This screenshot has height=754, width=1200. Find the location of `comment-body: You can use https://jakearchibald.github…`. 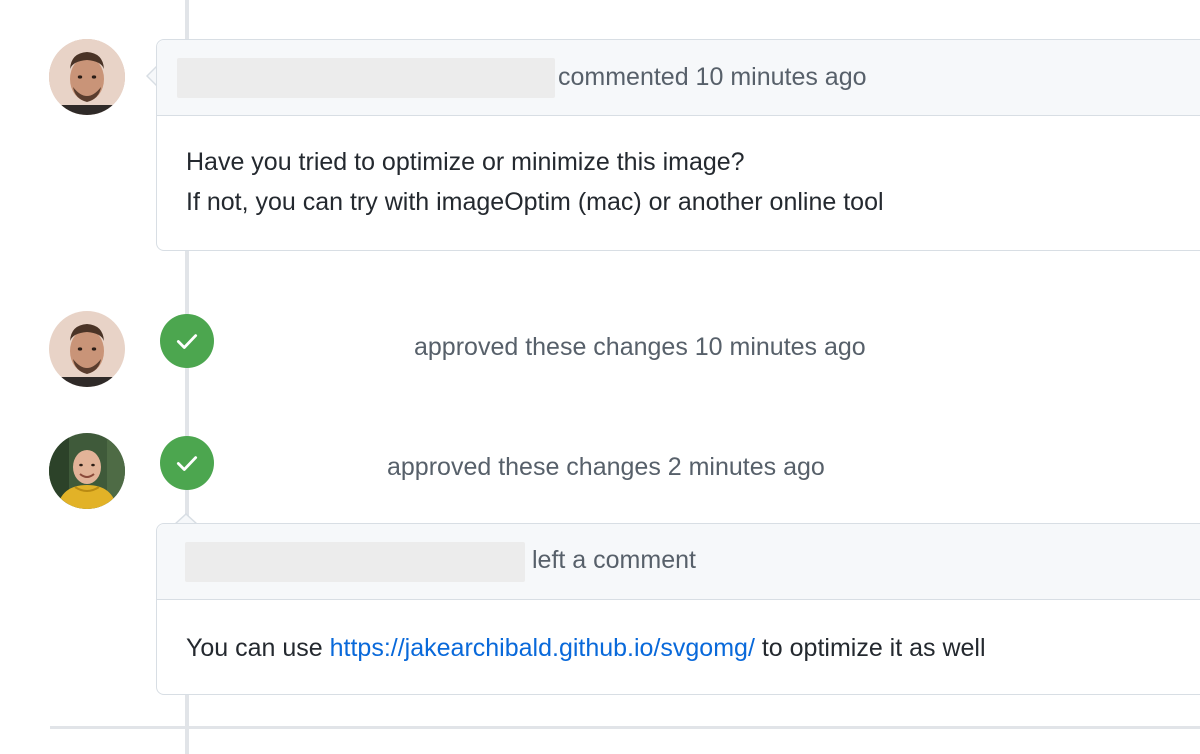

comment-body: You can use https://jakearchibald.github… is located at coordinates (586, 648).